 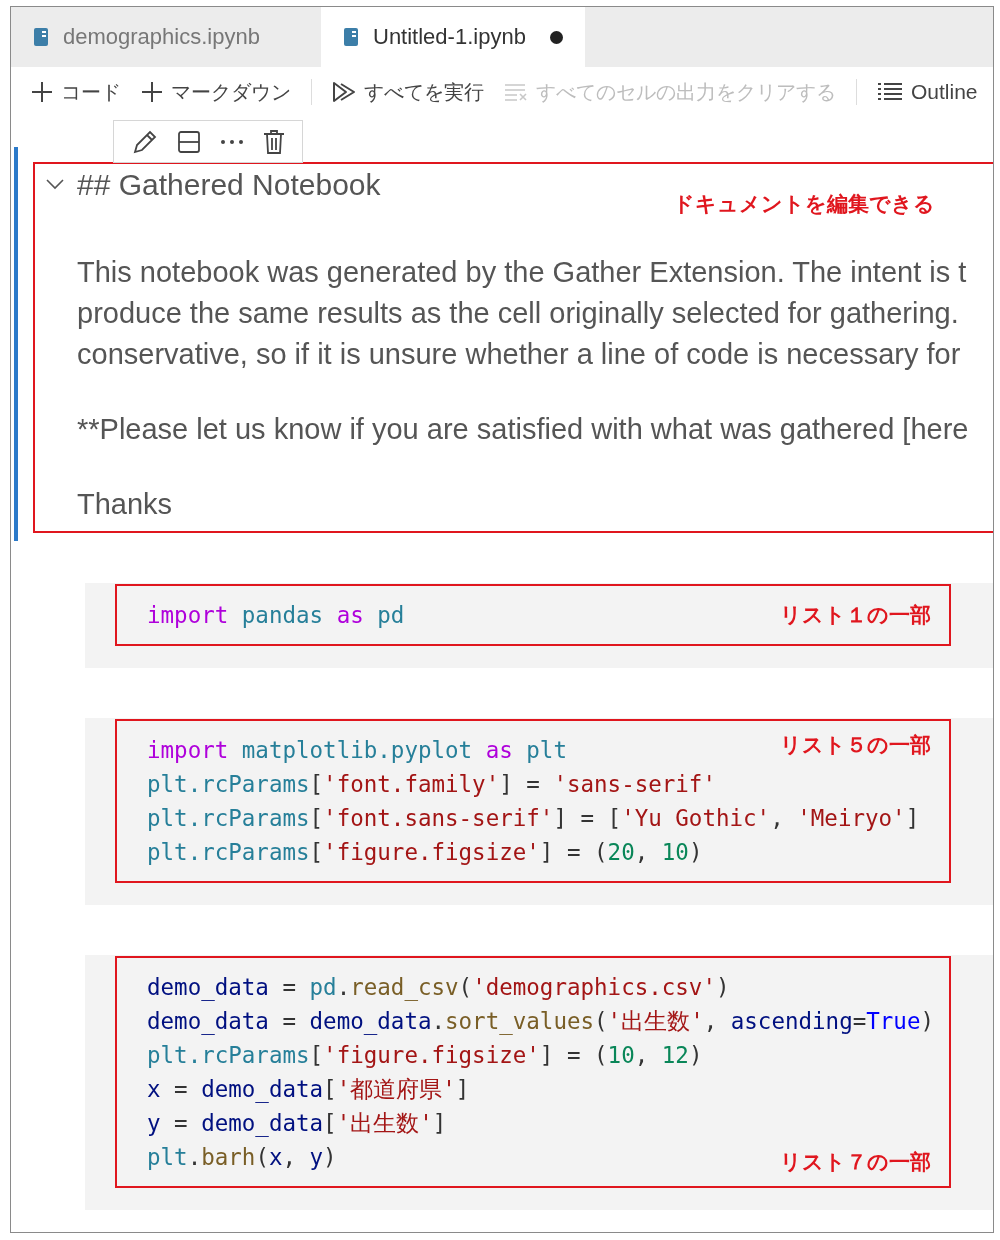 What do you see at coordinates (523, 429) in the screenshot?
I see `markdown-text: **Please let us know if you are satisfied with what was gathered [here` at bounding box center [523, 429].